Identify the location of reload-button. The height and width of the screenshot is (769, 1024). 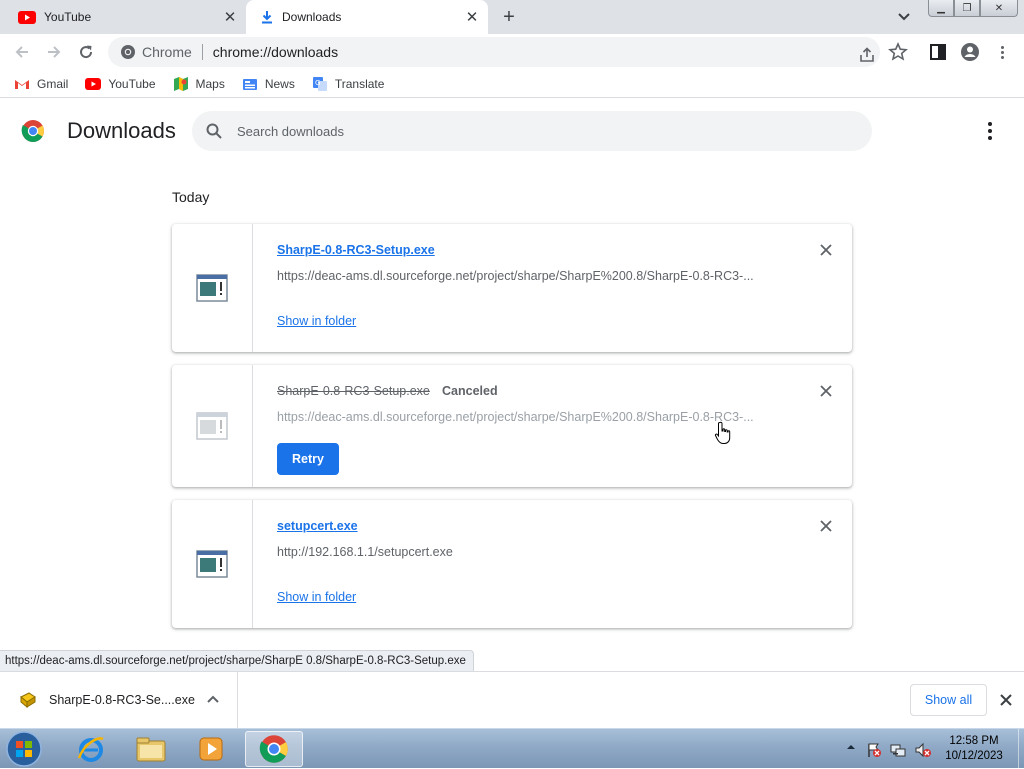
(86, 52).